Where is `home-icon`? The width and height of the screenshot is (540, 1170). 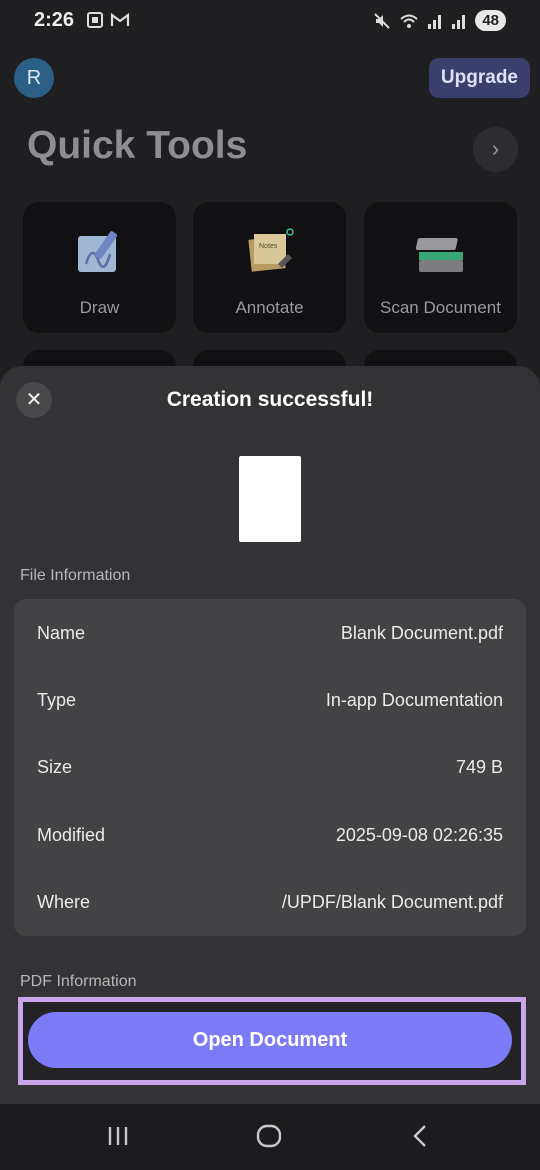
home-icon is located at coordinates (269, 1136).